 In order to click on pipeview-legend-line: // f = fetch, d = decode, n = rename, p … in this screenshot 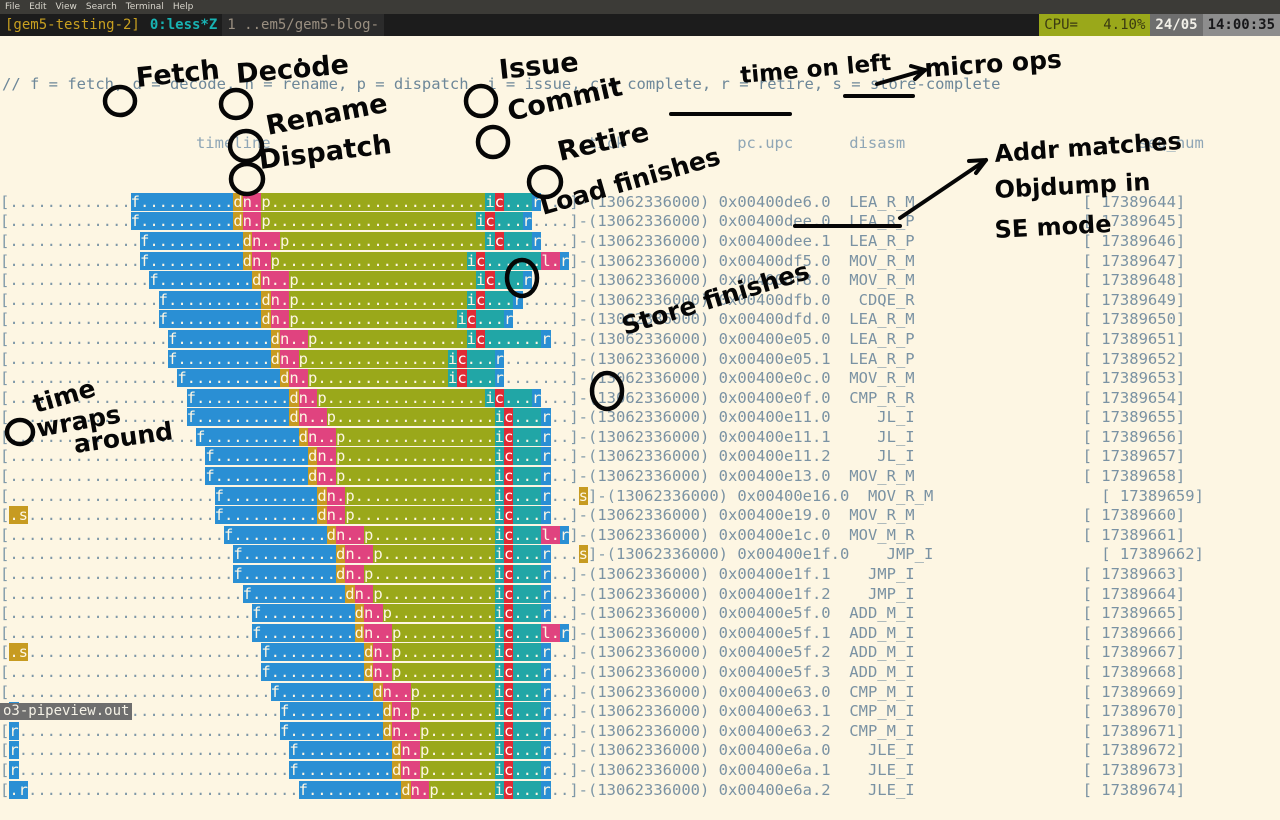, I will do `click(501, 84)`.